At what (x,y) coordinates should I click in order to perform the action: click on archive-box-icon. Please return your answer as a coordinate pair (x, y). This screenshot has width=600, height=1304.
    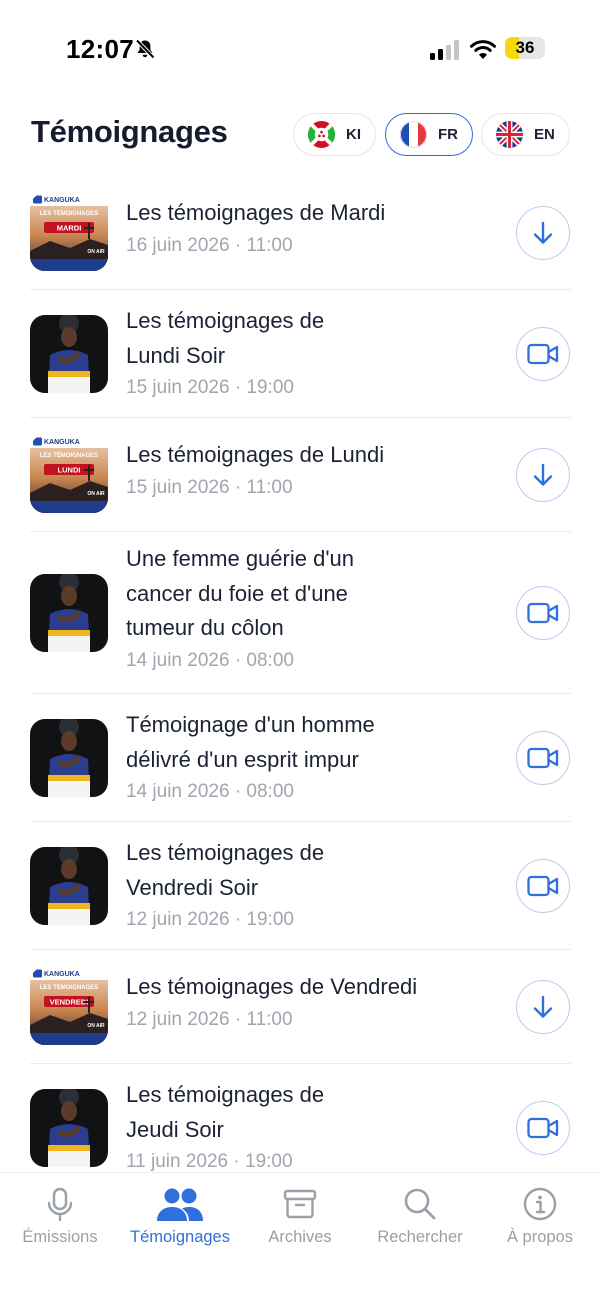
    Looking at the image, I should click on (300, 1206).